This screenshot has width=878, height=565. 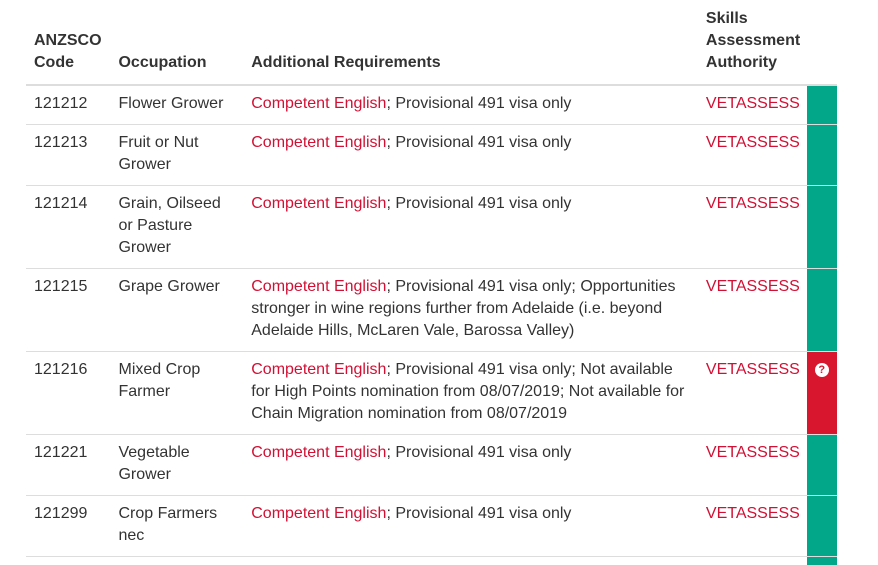 I want to click on status-indicator: ?, so click(x=822, y=393).